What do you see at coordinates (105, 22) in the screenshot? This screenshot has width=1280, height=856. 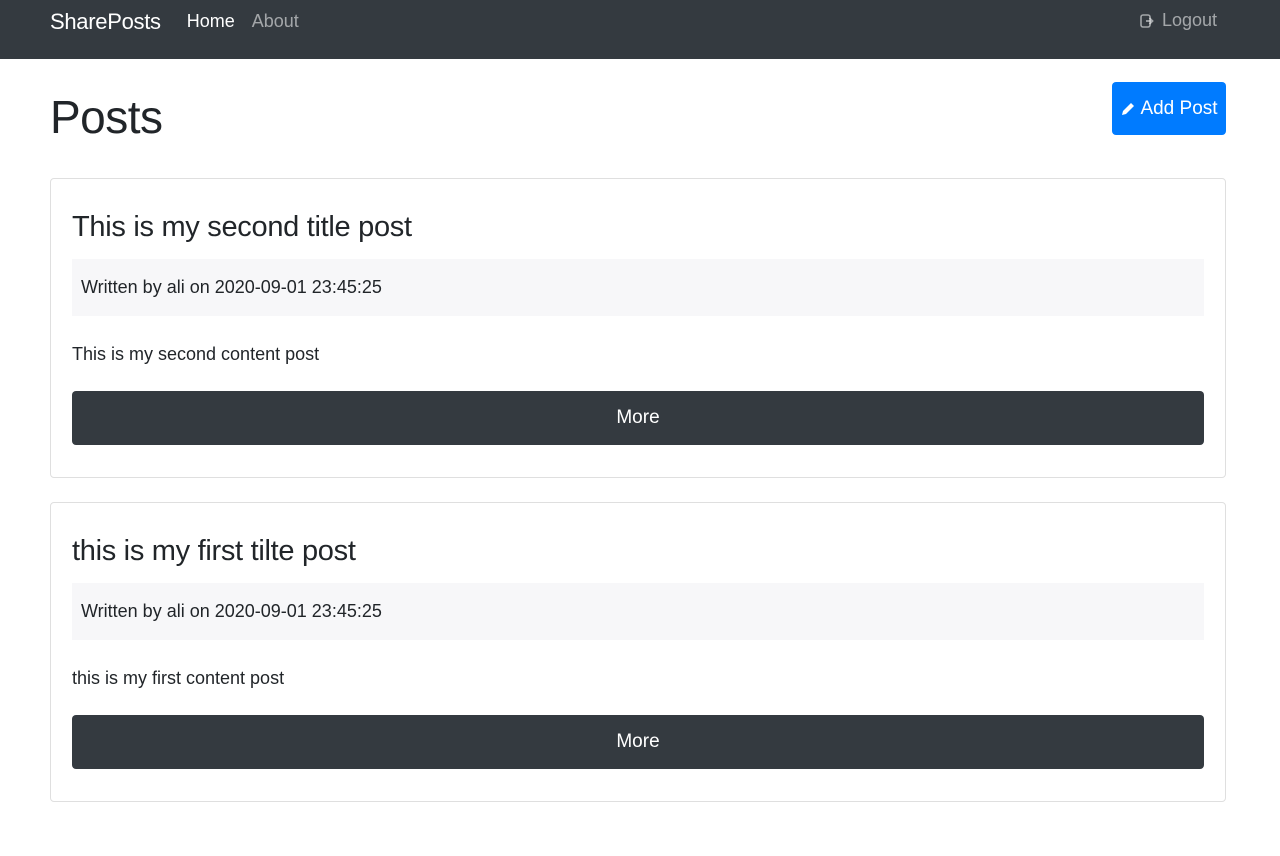 I see `brand-link: SharePosts` at bounding box center [105, 22].